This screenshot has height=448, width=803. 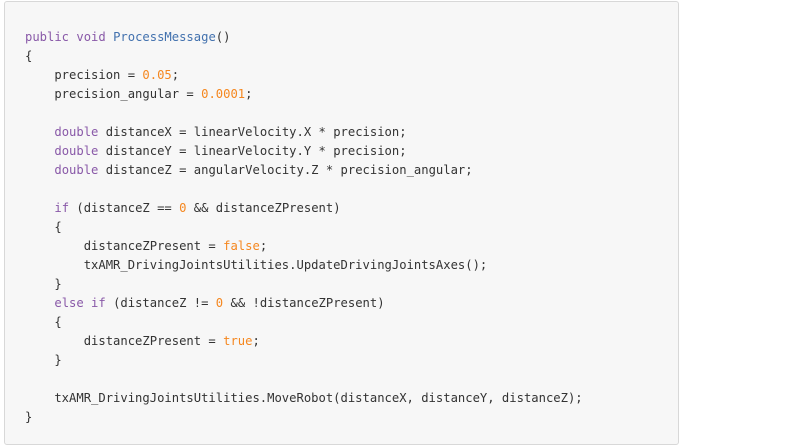 What do you see at coordinates (62, 208) in the screenshot?
I see `code-token: if` at bounding box center [62, 208].